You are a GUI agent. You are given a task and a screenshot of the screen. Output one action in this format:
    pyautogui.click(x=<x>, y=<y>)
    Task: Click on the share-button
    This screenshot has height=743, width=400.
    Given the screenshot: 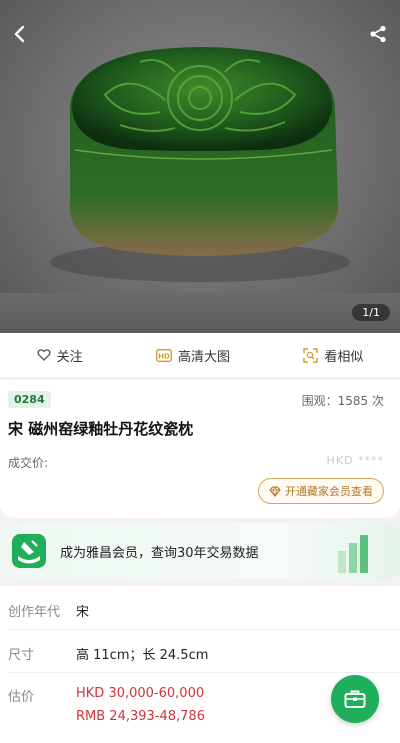 What is the action you would take?
    pyautogui.click(x=378, y=34)
    